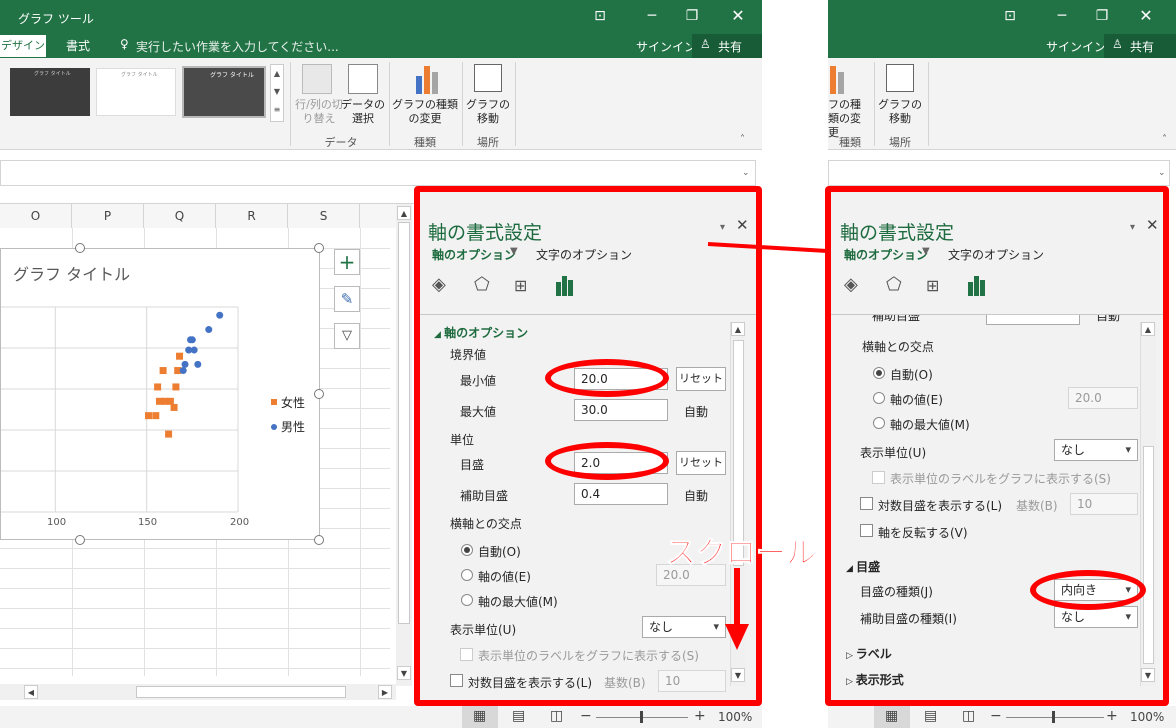 The width and height of the screenshot is (1176, 728). Describe the element at coordinates (136, 92) in the screenshot. I see `chart-style-thumb-2: グラフ タイトル` at that location.